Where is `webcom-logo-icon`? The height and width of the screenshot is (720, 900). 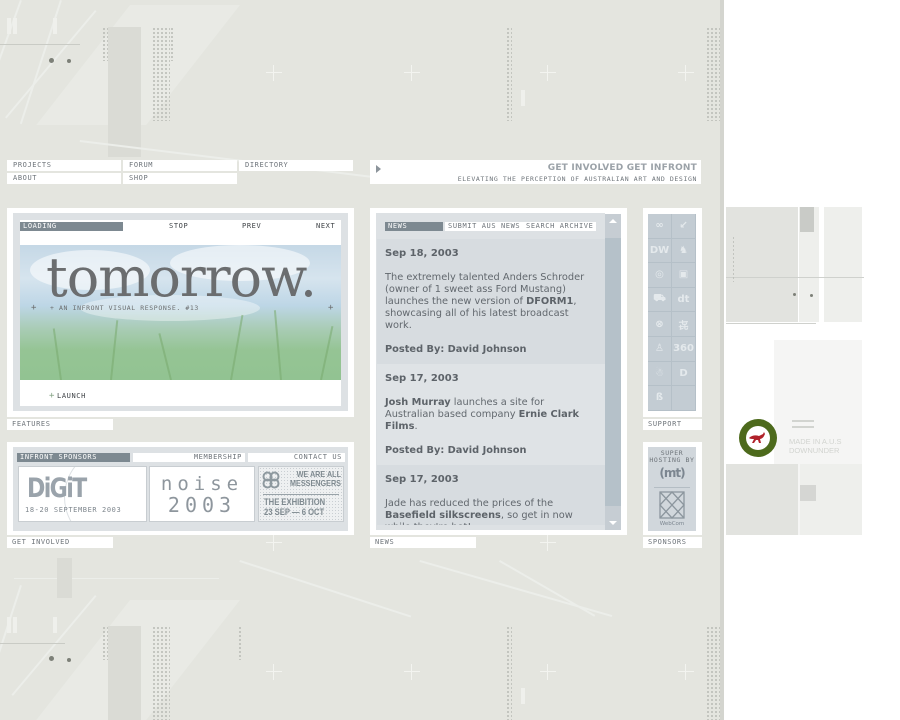
webcom-logo-icon is located at coordinates (672, 505).